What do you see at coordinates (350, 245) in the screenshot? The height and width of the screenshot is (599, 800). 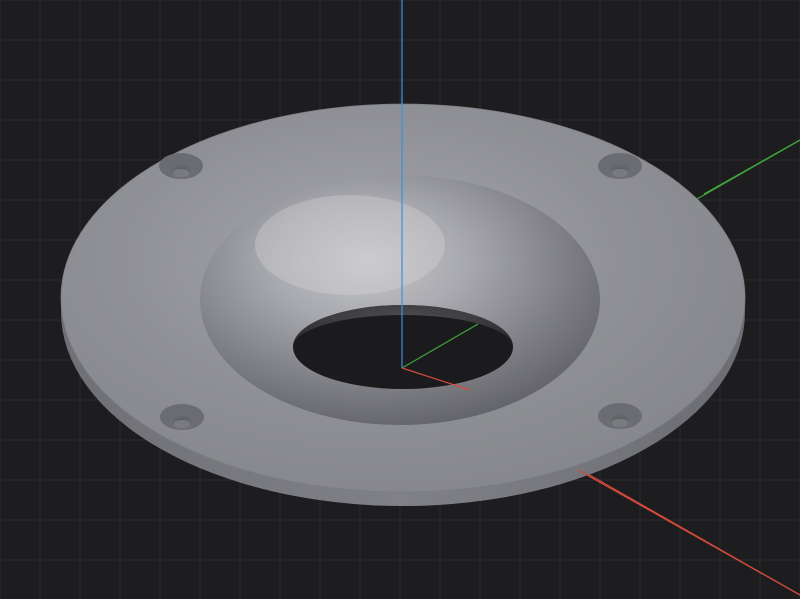 I see `horn-bowl-highlight` at bounding box center [350, 245].